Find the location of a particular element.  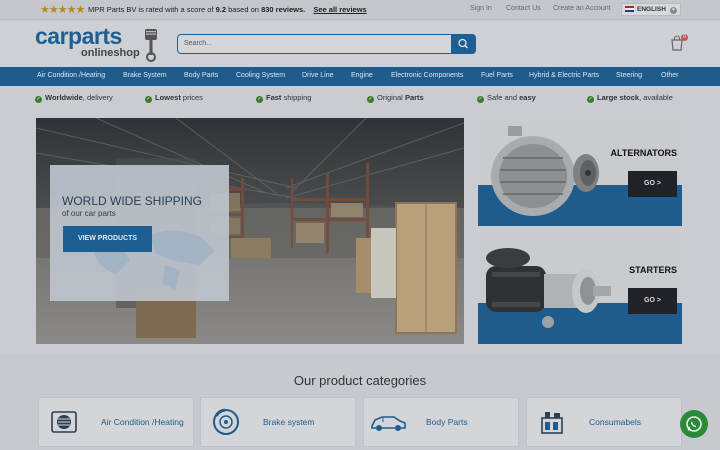

chevron-down-icon: ▾ is located at coordinates (673, 10).